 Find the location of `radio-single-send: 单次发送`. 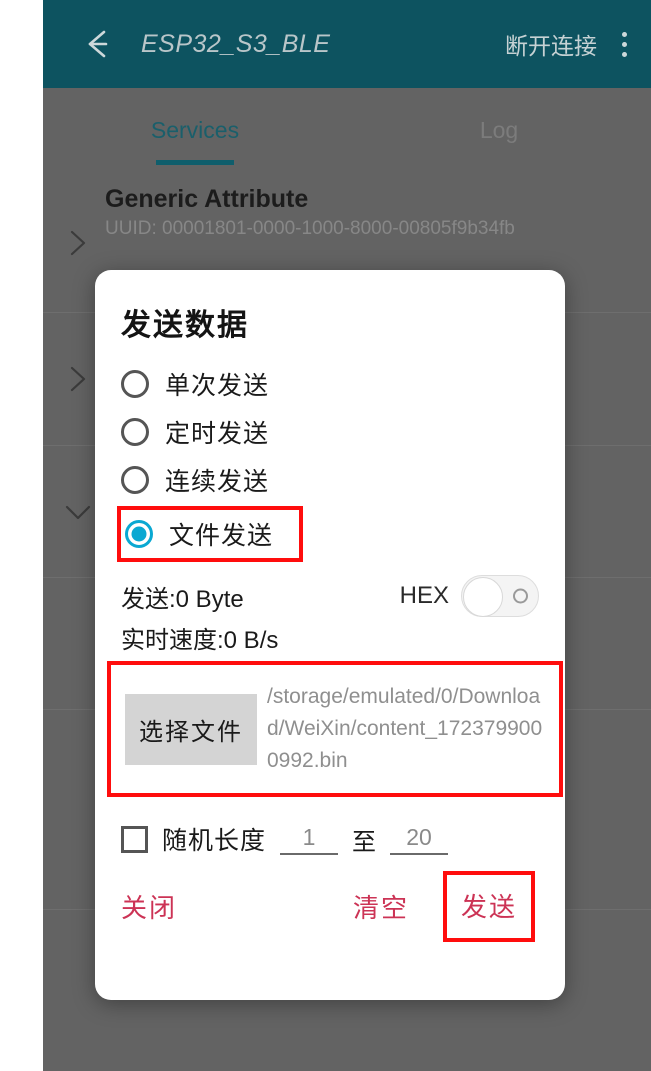

radio-single-send: 单次发送 is located at coordinates (330, 384).